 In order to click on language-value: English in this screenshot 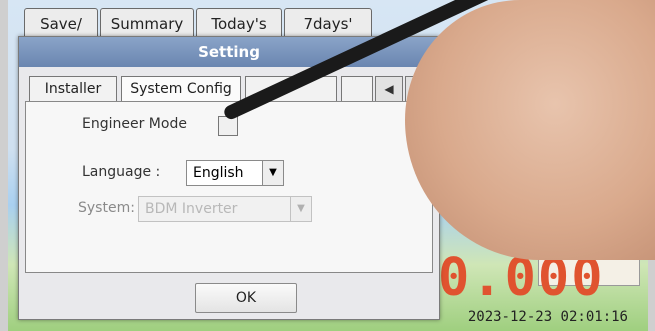, I will do `click(218, 173)`.